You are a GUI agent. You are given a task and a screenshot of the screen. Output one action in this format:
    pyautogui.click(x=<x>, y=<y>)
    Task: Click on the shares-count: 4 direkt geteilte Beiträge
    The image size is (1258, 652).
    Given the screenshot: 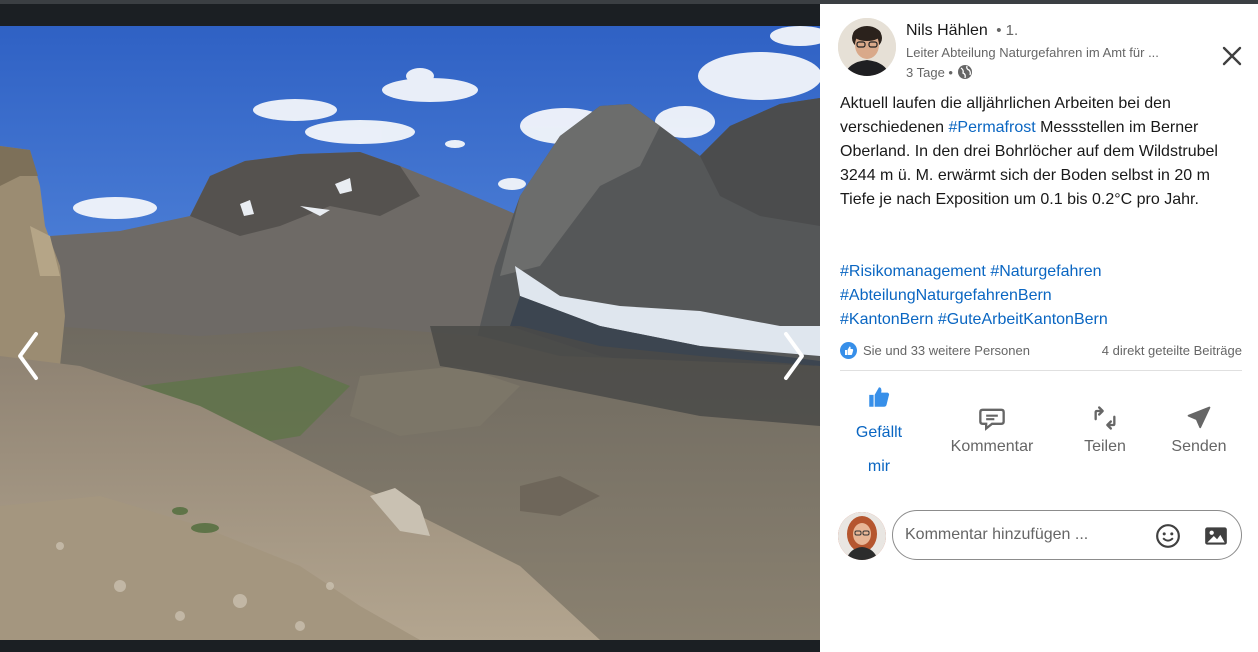 What is the action you would take?
    pyautogui.click(x=1172, y=350)
    